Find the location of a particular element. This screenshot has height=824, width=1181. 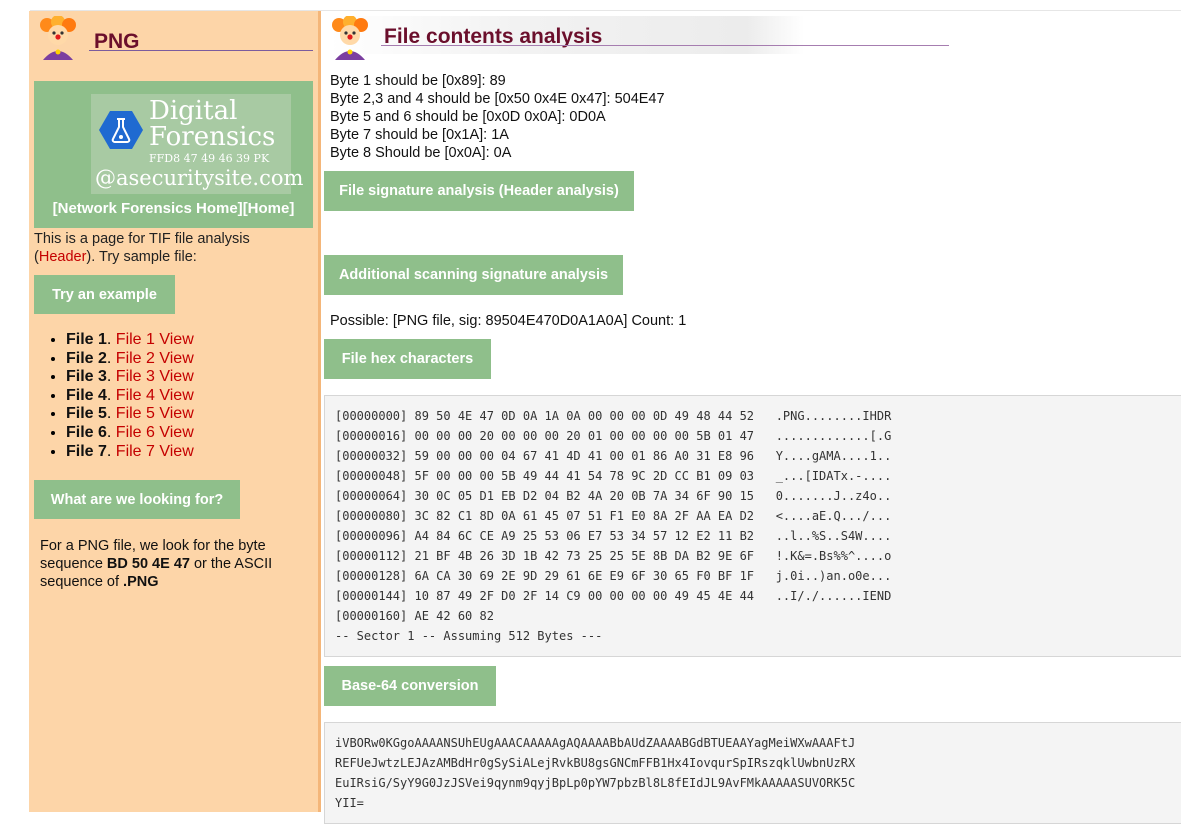

banner-links: [Network Forensics Home][Home] is located at coordinates (173, 208).